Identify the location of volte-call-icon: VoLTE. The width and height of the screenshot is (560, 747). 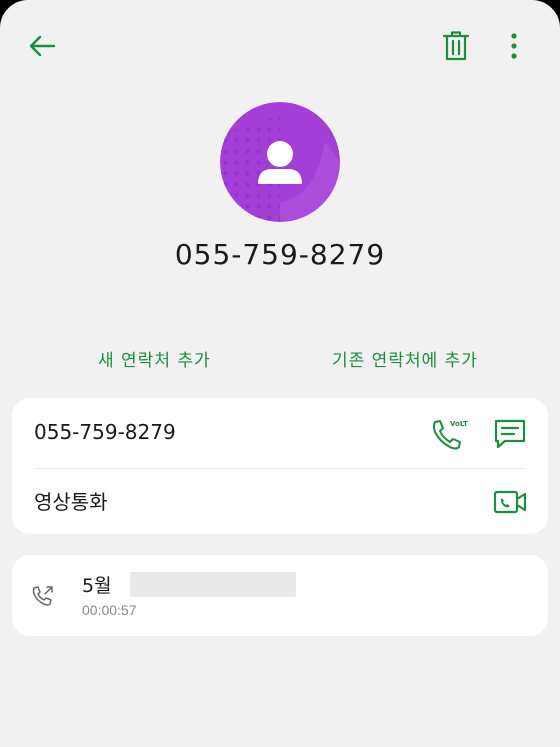
(450, 435).